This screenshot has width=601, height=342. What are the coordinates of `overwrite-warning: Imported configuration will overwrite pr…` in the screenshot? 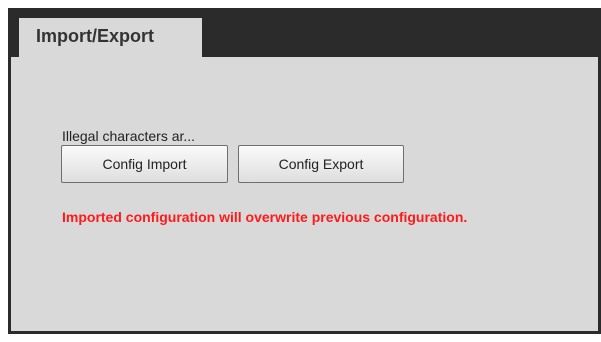 It's located at (265, 217).